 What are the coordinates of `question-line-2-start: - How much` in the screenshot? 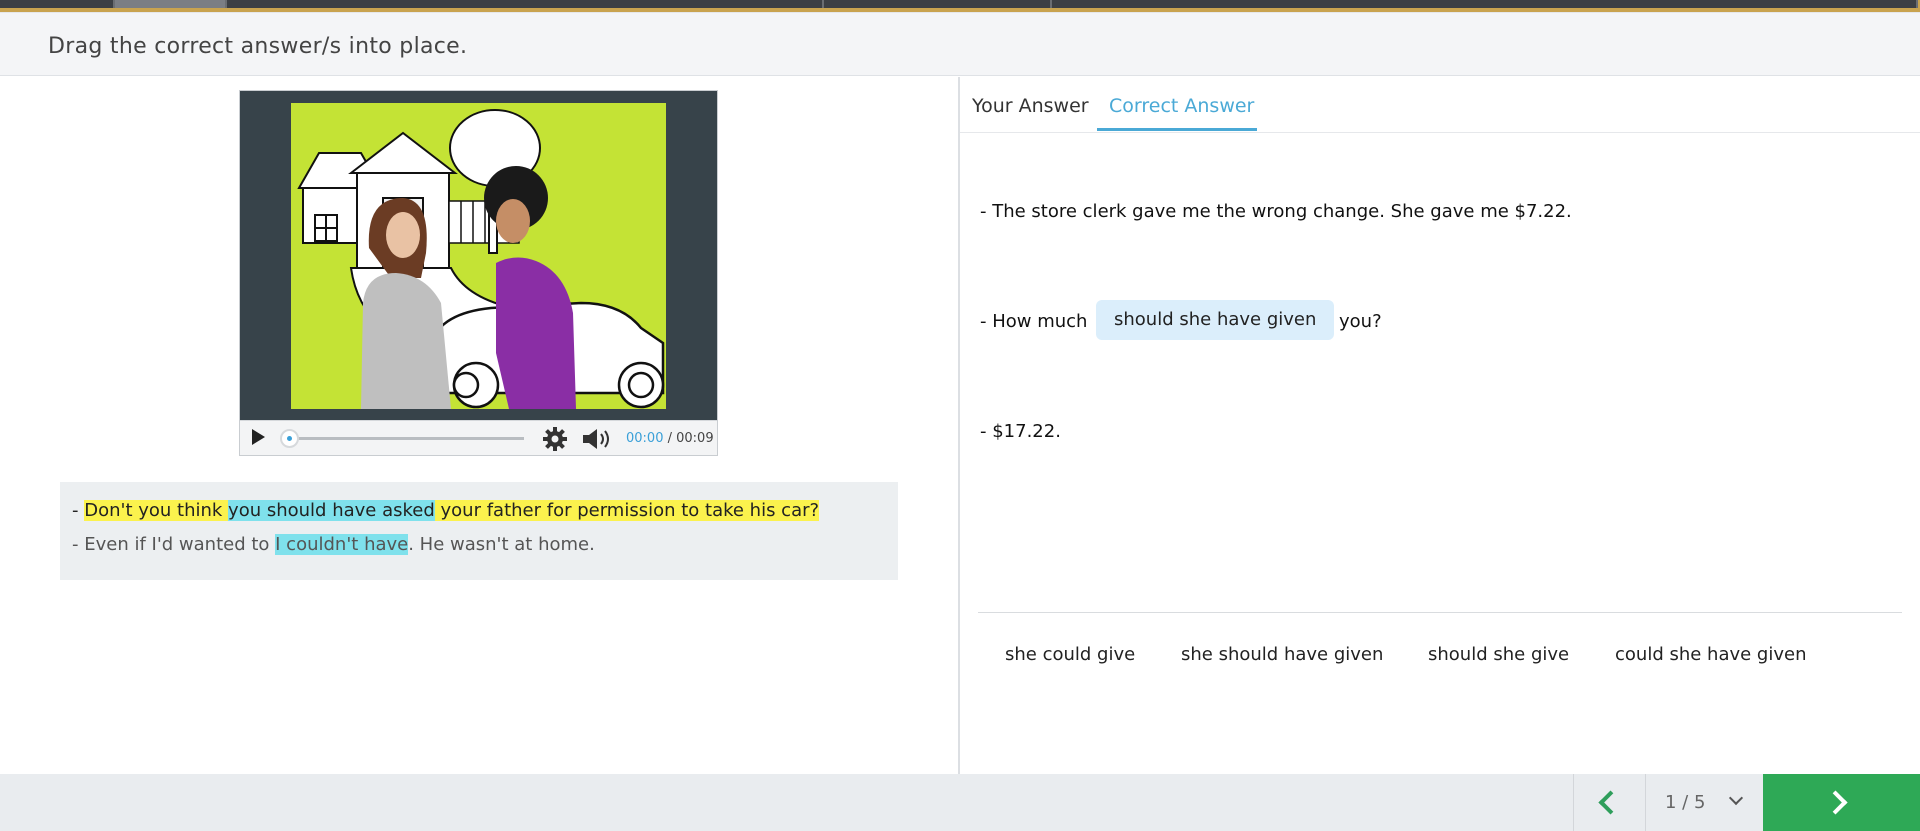 It's located at (1034, 321).